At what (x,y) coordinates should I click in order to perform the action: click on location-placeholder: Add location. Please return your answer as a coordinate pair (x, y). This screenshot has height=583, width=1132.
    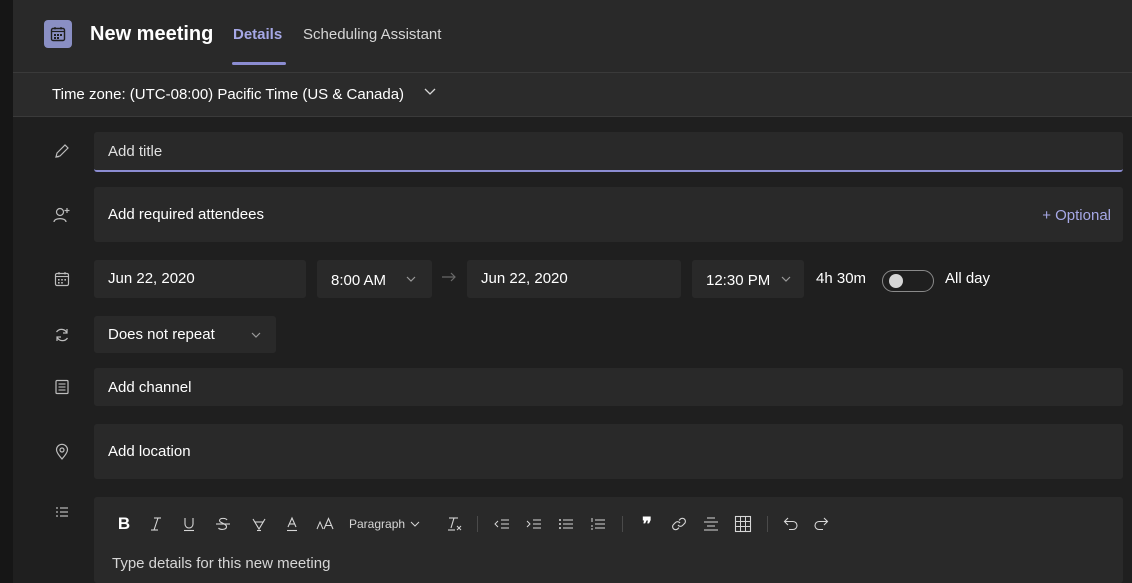
    Looking at the image, I should click on (149, 451).